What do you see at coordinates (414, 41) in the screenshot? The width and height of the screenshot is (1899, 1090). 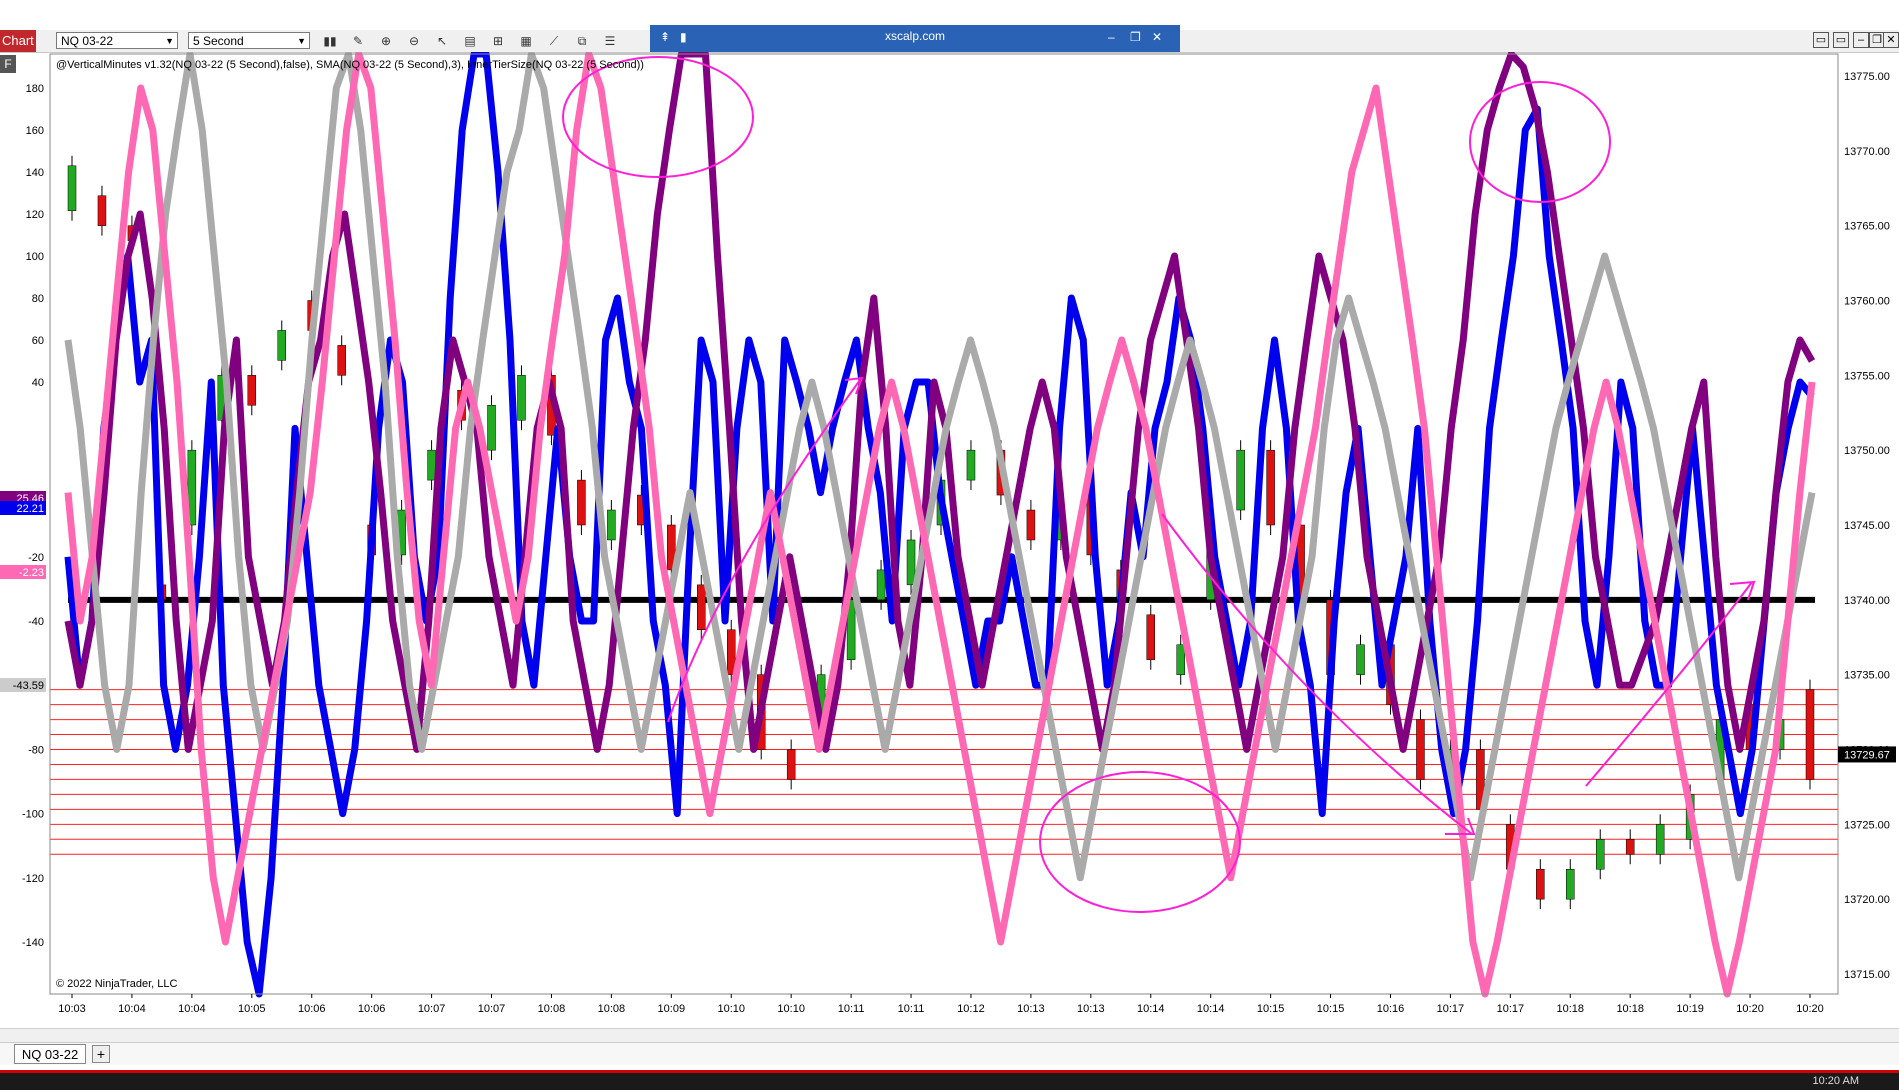 I see `zoom-out-icon: ⊖` at bounding box center [414, 41].